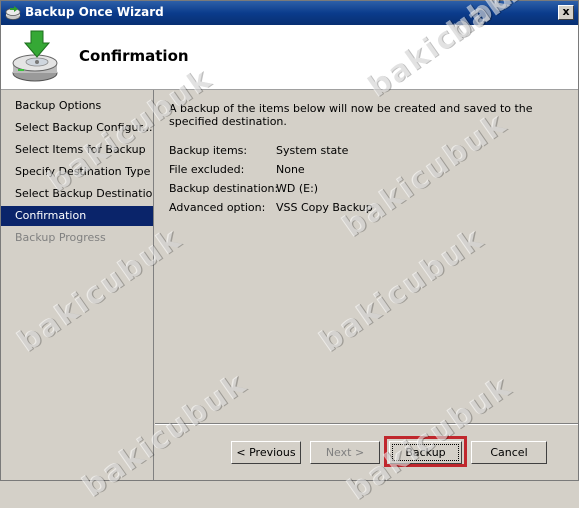 The width and height of the screenshot is (579, 508). Describe the element at coordinates (266, 452) in the screenshot. I see `previous-button: < Previous` at that location.